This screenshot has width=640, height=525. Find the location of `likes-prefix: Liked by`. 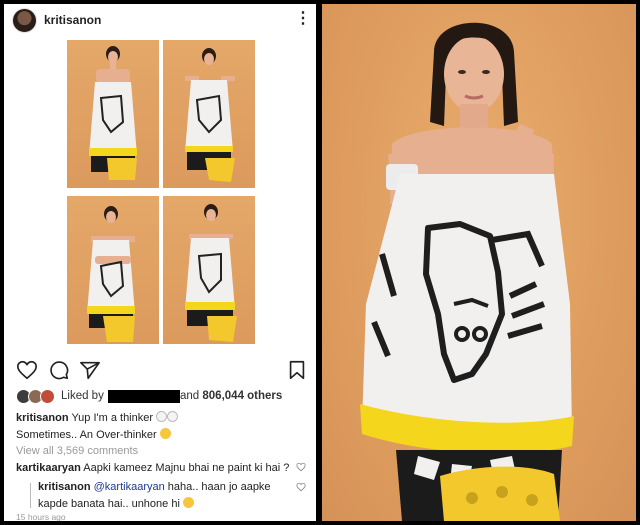

likes-prefix: Liked by is located at coordinates (82, 396).